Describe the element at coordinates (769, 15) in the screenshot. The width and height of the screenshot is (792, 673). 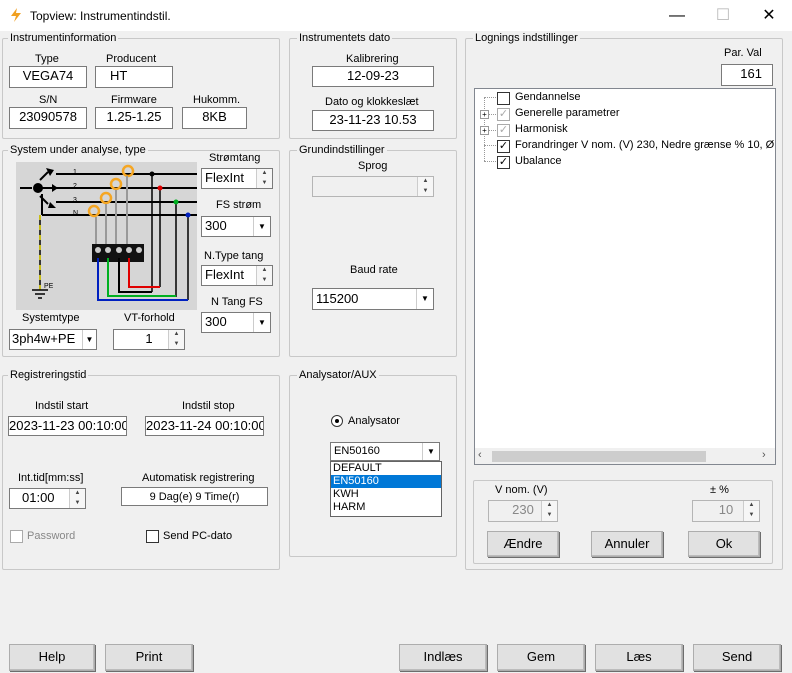
I see `close-button: ✕` at that location.